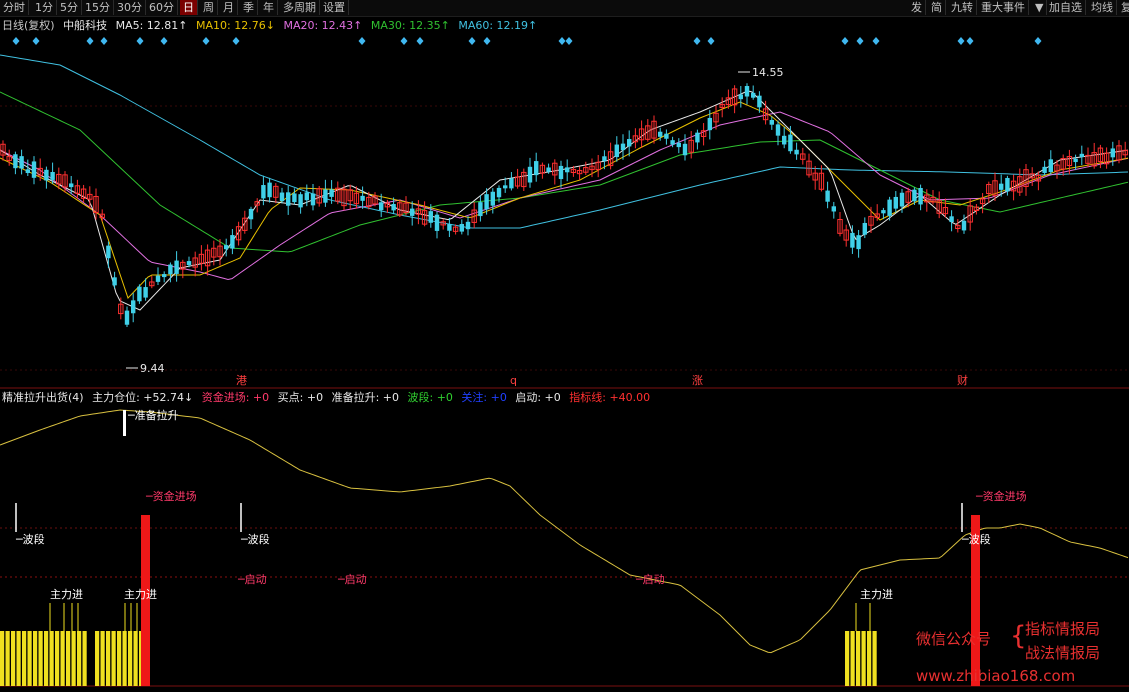 The height and width of the screenshot is (692, 1129). I want to click on event-marker-hk: 港, so click(241, 380).